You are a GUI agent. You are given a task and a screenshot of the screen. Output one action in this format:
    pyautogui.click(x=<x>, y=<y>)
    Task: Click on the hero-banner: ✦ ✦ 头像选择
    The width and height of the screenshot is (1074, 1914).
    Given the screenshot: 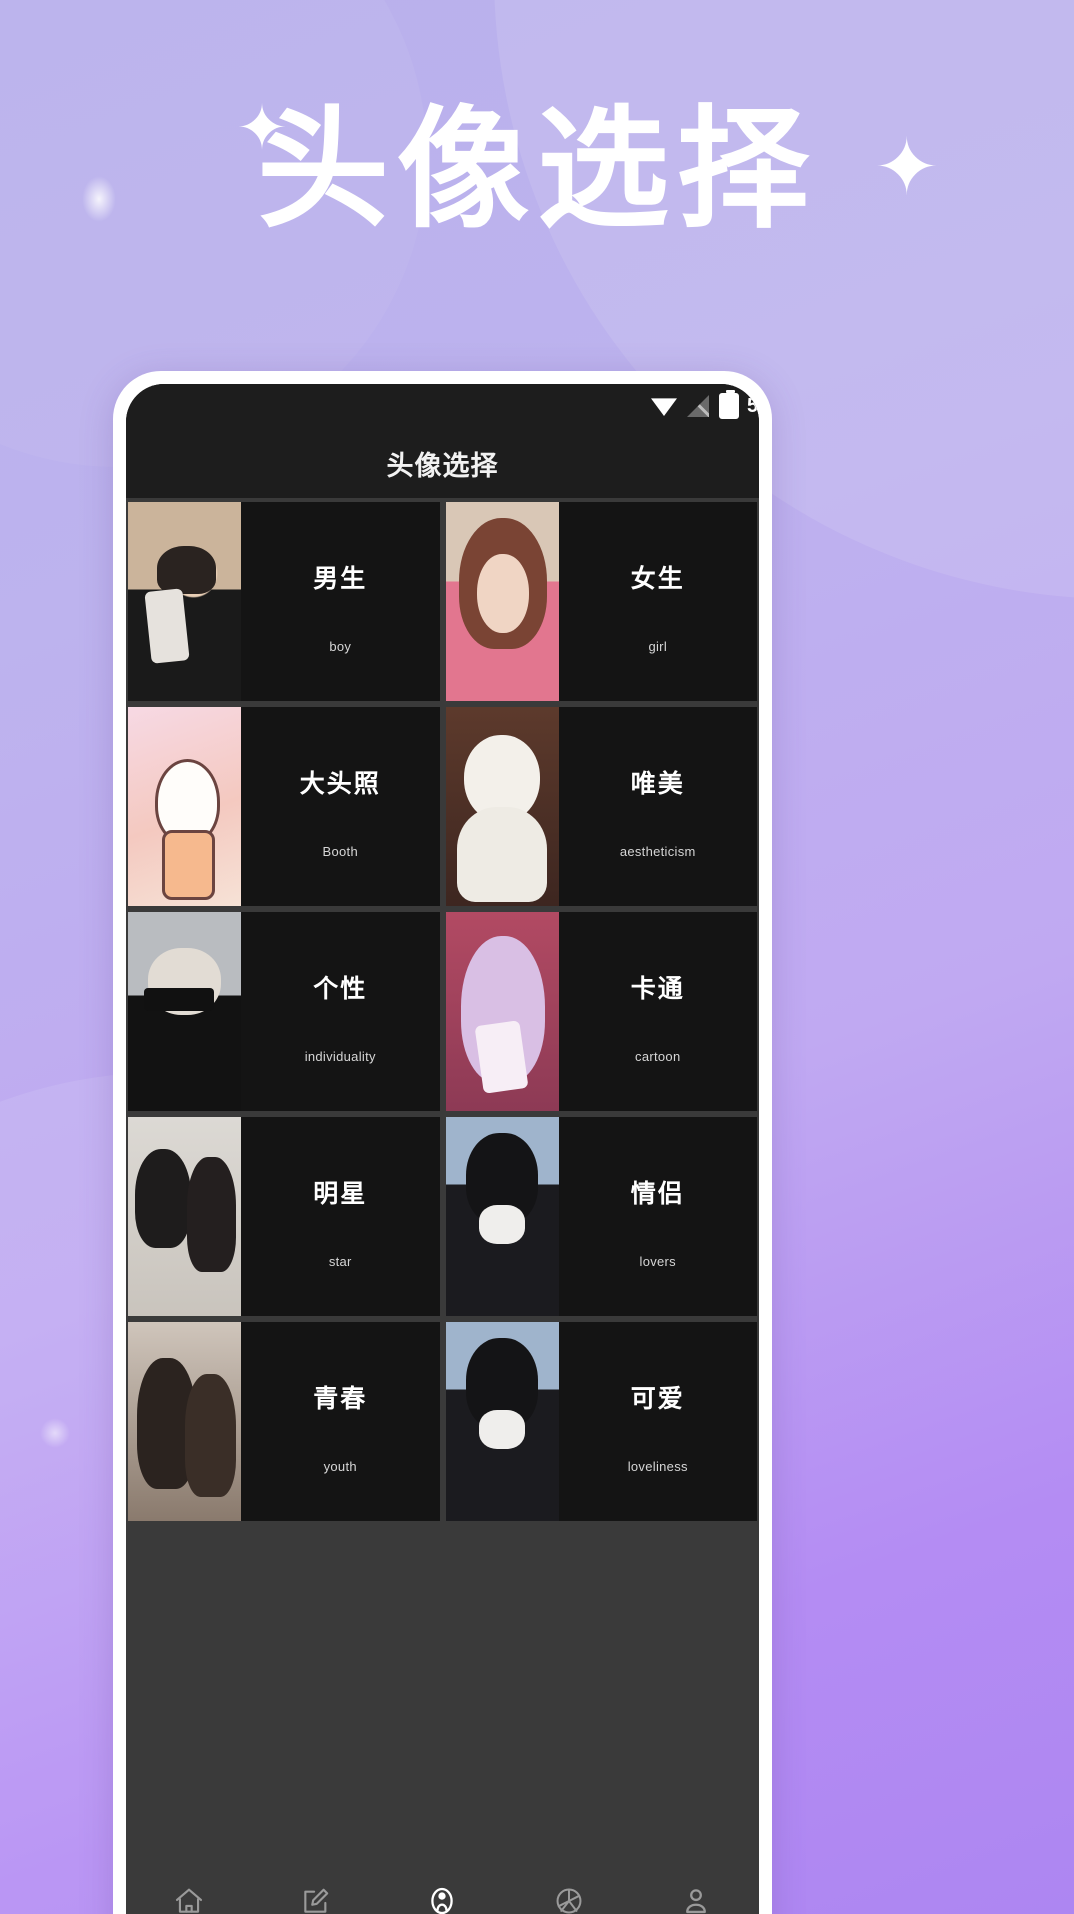 What is the action you would take?
    pyautogui.click(x=537, y=170)
    